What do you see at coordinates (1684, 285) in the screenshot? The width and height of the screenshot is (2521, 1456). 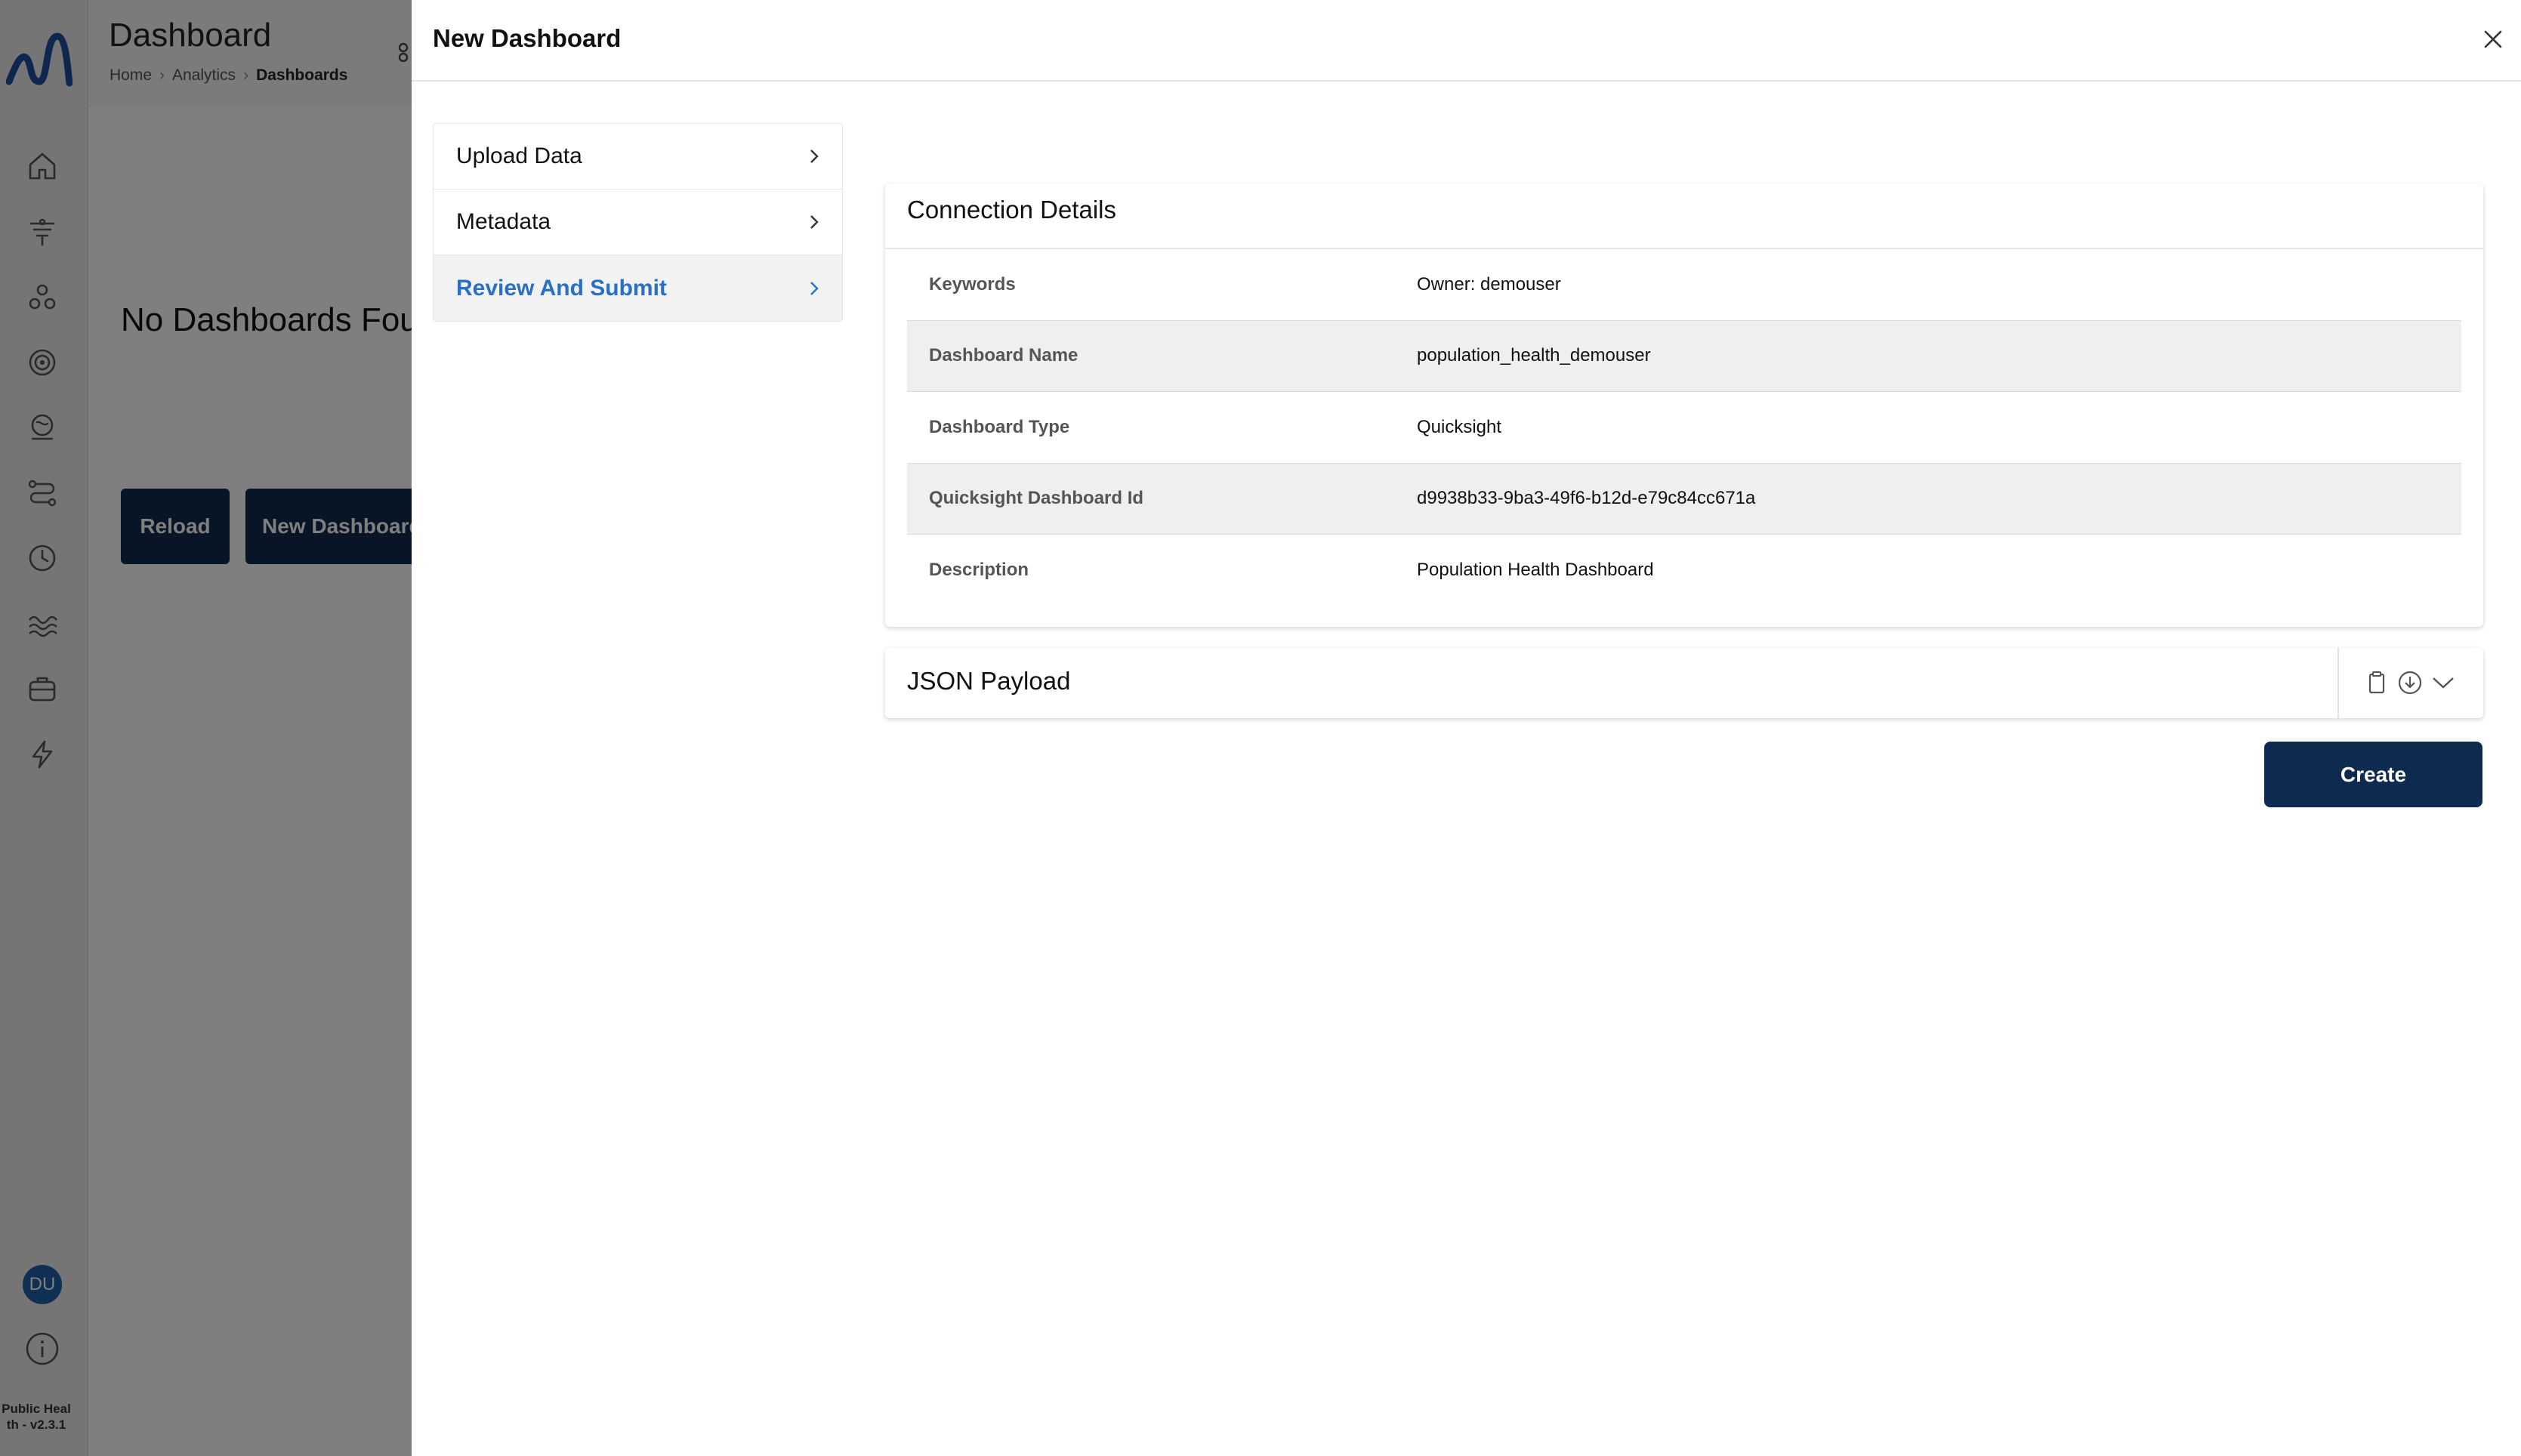 I see `table-row: Keywords Owner: demouser` at bounding box center [1684, 285].